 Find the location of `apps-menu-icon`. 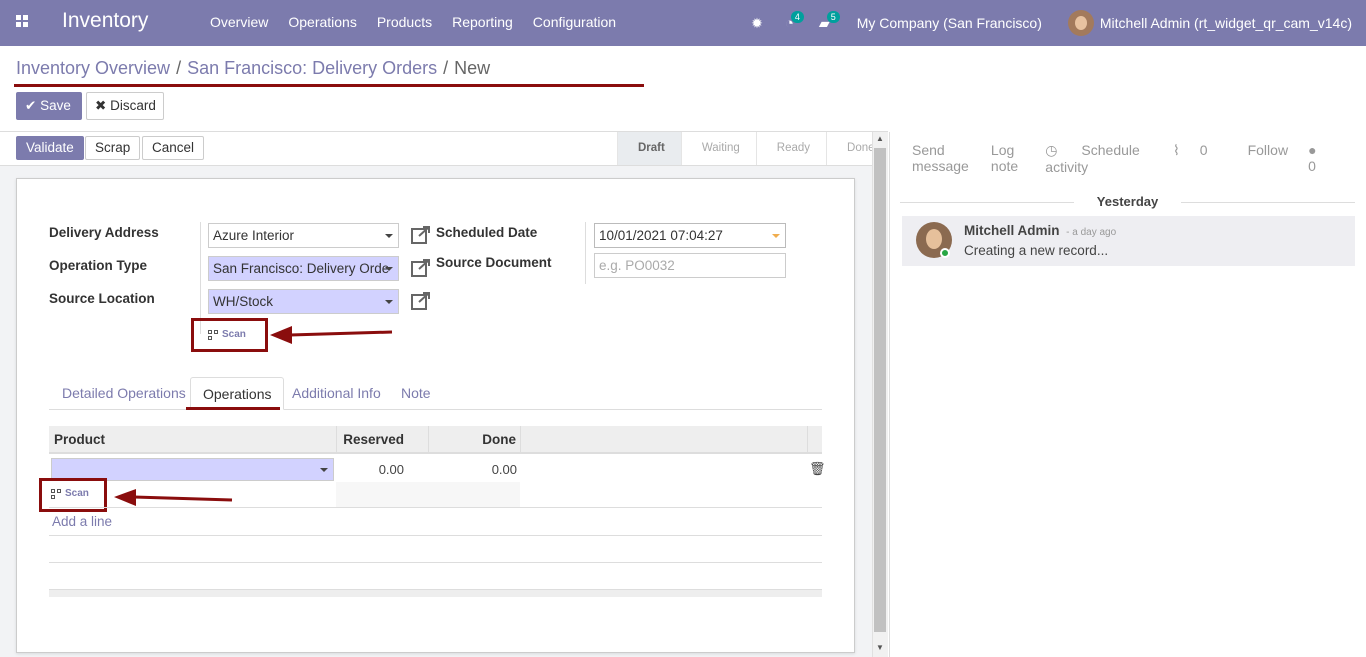

apps-menu-icon is located at coordinates (23, 22).